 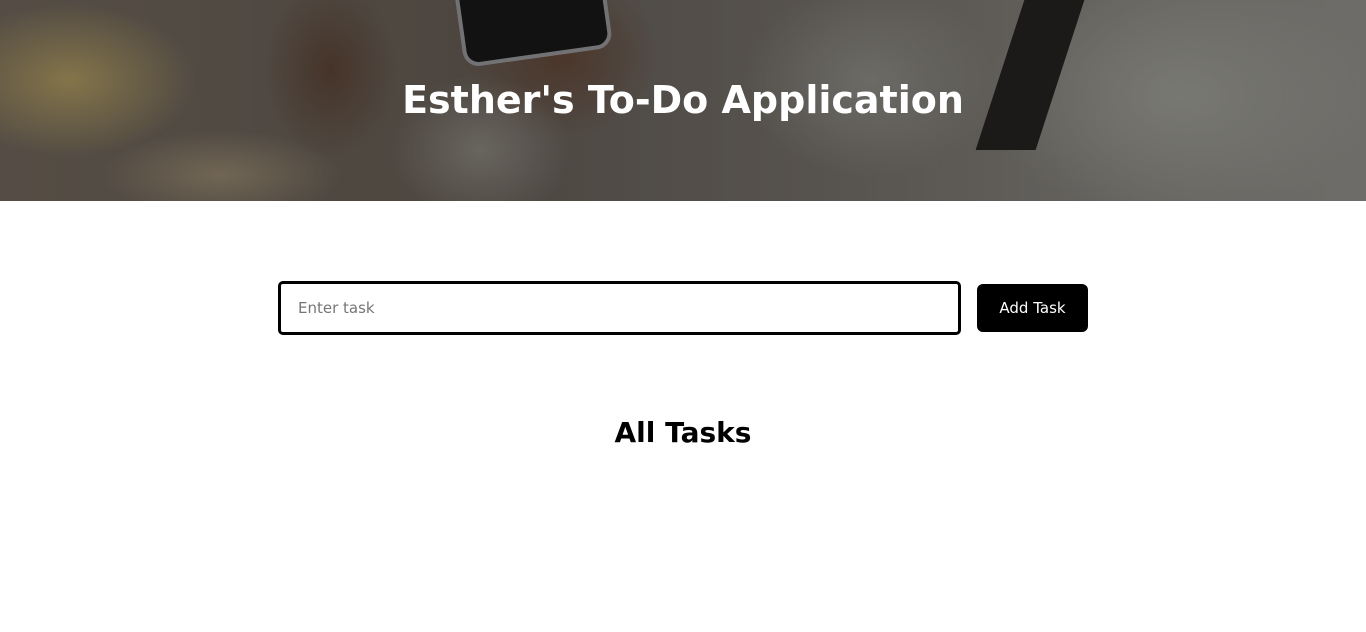 I want to click on add-task-form: Add Task, so click(x=683, y=308).